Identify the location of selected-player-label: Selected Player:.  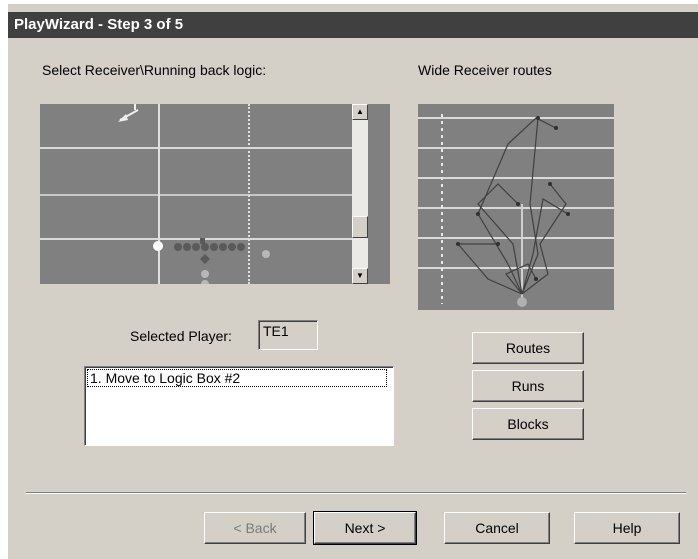
(181, 336).